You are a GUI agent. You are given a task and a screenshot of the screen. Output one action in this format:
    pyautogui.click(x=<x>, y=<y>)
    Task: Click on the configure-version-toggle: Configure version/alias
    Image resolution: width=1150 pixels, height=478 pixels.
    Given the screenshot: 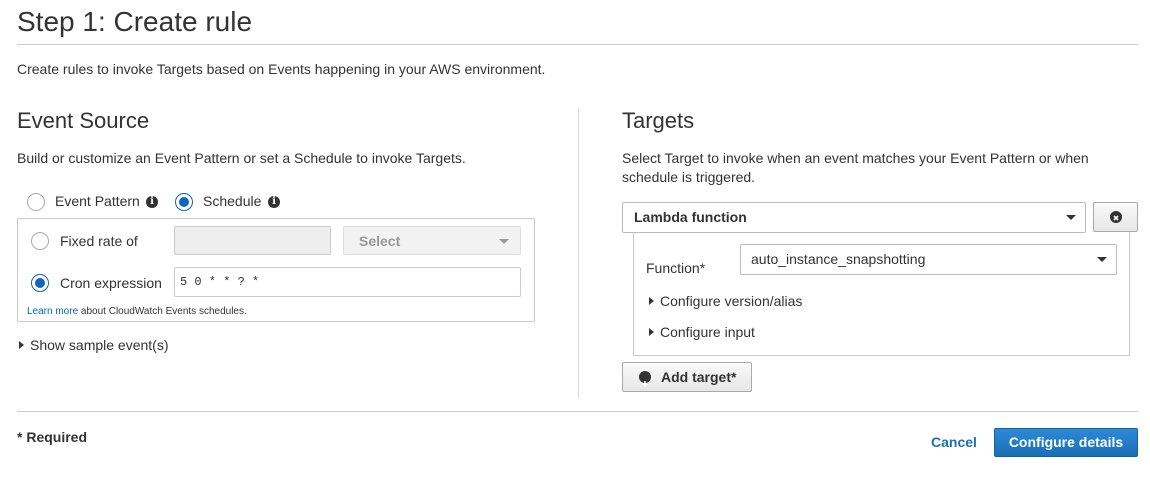 What is the action you would take?
    pyautogui.click(x=725, y=301)
    